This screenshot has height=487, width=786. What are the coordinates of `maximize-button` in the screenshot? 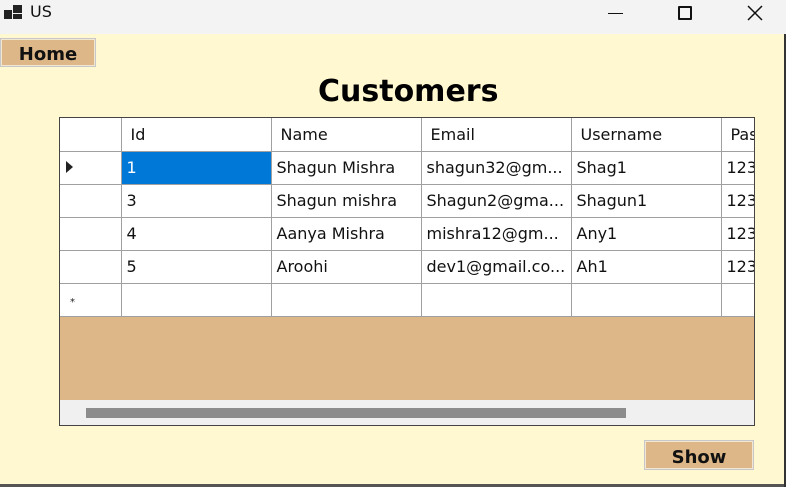 It's located at (685, 13).